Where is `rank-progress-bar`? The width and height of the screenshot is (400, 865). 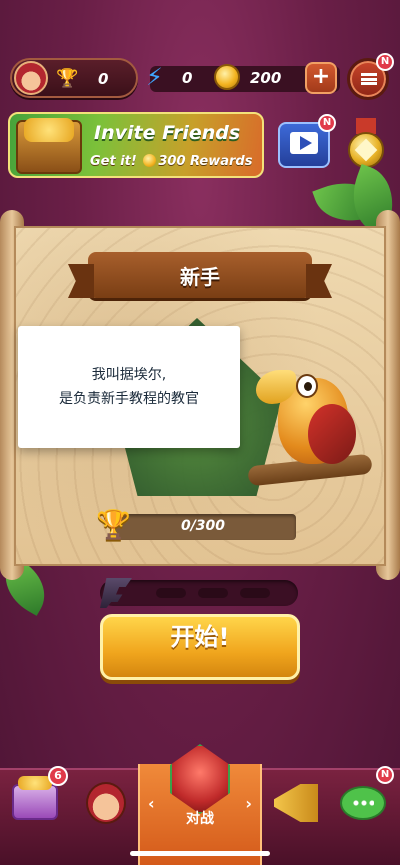 rank-progress-bar is located at coordinates (199, 593).